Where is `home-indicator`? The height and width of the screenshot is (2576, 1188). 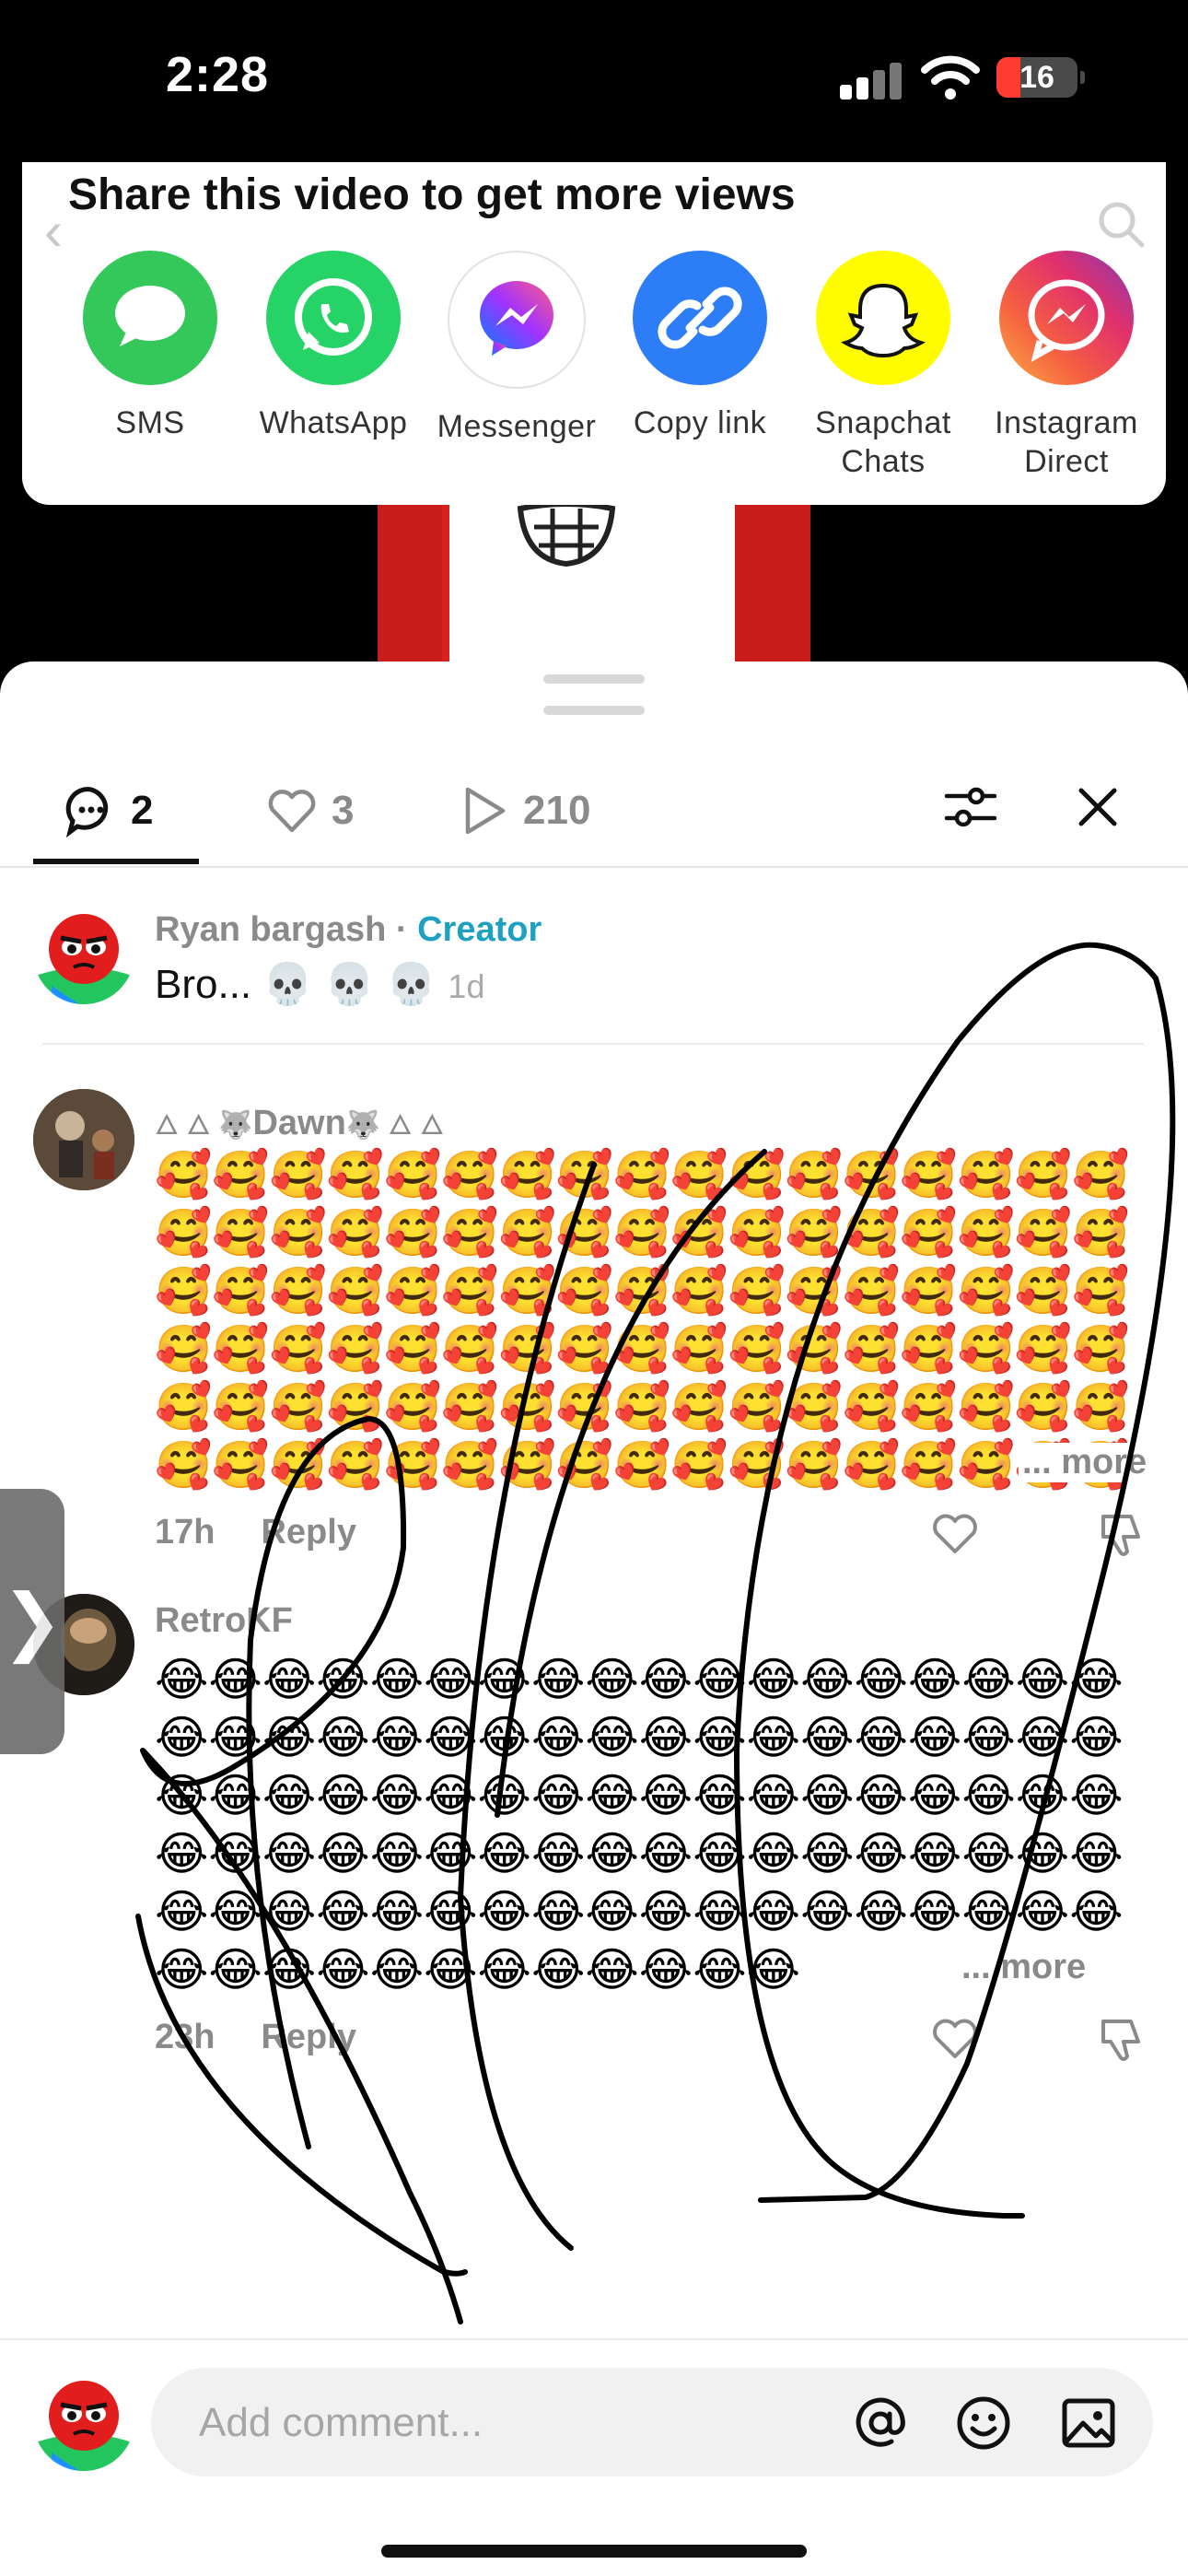
home-indicator is located at coordinates (594, 2551).